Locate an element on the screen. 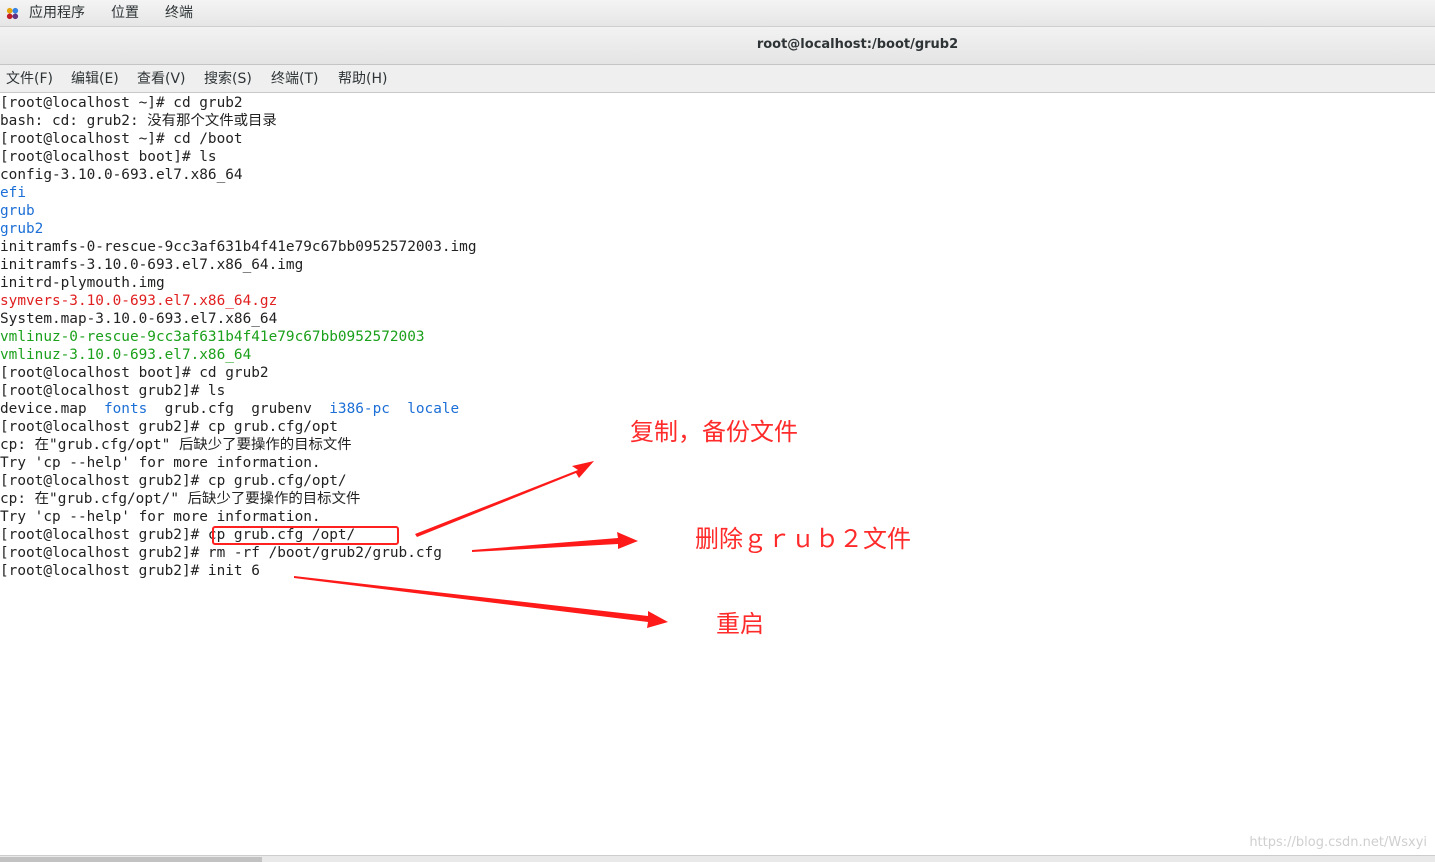  terminal-line: [root@localhost boot]# cd grub2 is located at coordinates (134, 373).